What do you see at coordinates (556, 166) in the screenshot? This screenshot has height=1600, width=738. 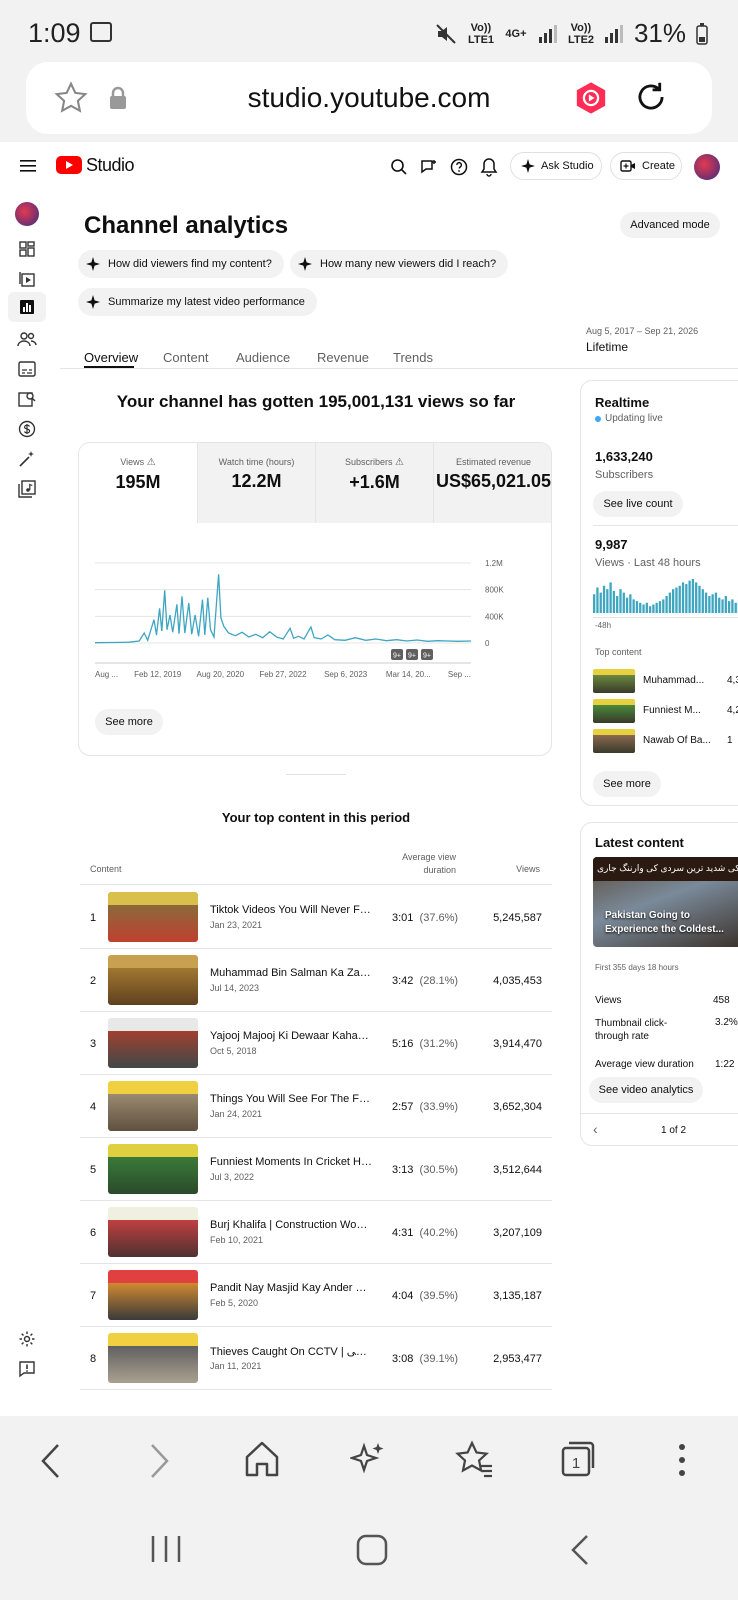 I see `ask-studio-button: Ask Studio` at bounding box center [556, 166].